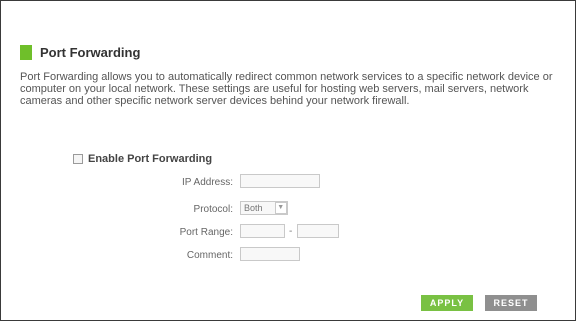 Image resolution: width=576 pixels, height=321 pixels. I want to click on section-title: Port Forwarding, so click(90, 52).